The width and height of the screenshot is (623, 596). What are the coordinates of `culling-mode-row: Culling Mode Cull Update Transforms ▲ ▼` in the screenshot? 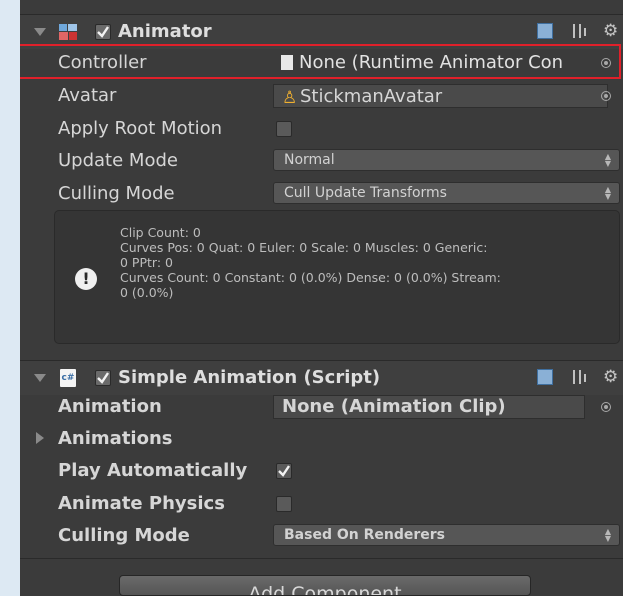 It's located at (321, 194).